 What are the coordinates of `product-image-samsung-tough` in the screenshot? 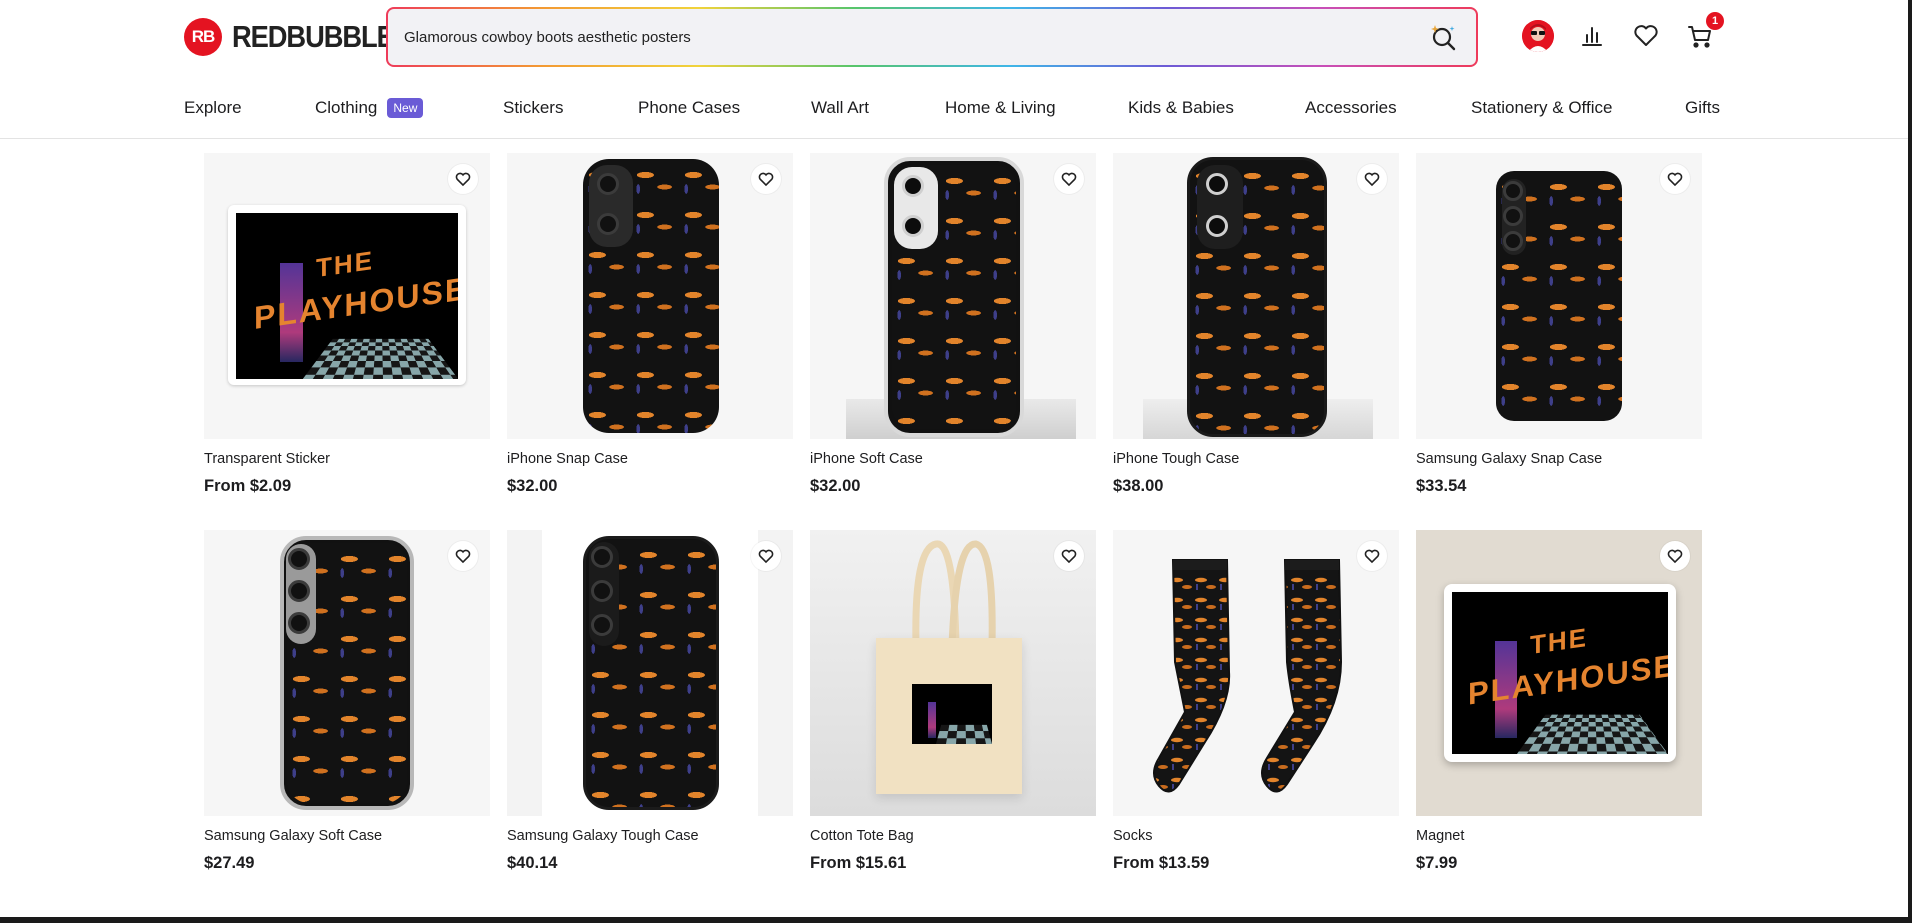 It's located at (650, 673).